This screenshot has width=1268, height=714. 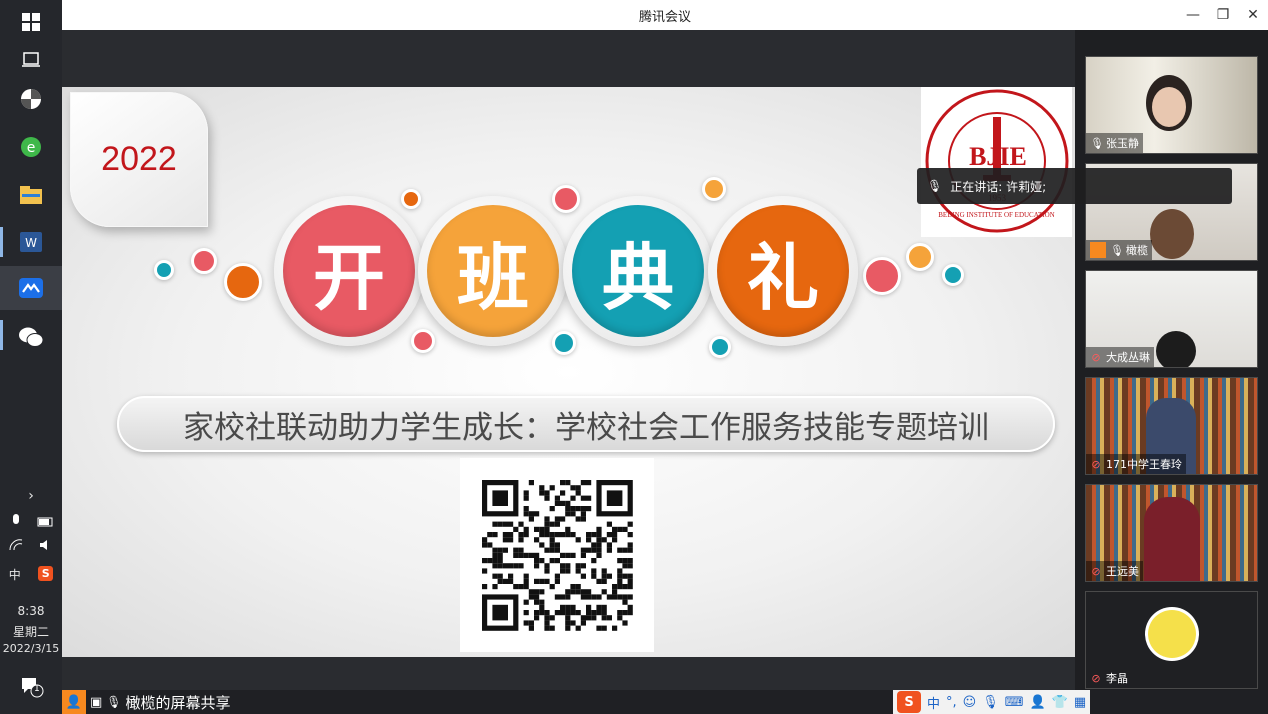 I want to click on keyboard-icon: ⌨, so click(x=1014, y=702).